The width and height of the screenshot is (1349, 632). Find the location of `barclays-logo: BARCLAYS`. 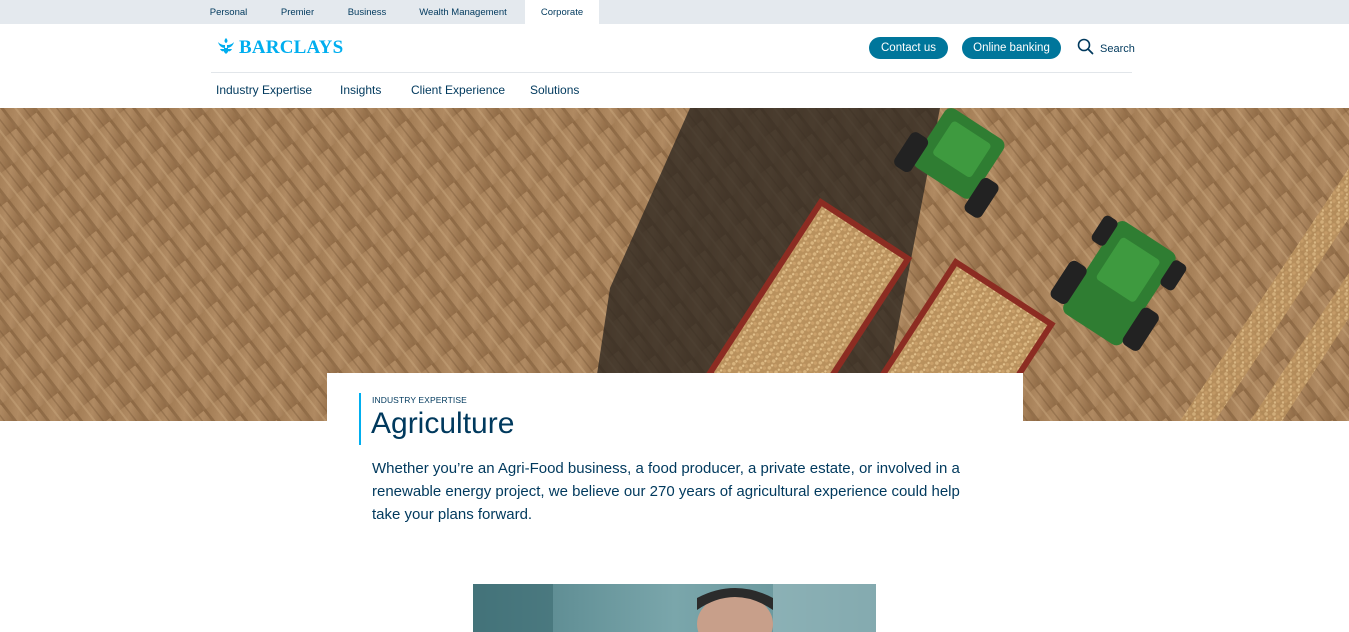

barclays-logo: BARCLAYS is located at coordinates (280, 48).